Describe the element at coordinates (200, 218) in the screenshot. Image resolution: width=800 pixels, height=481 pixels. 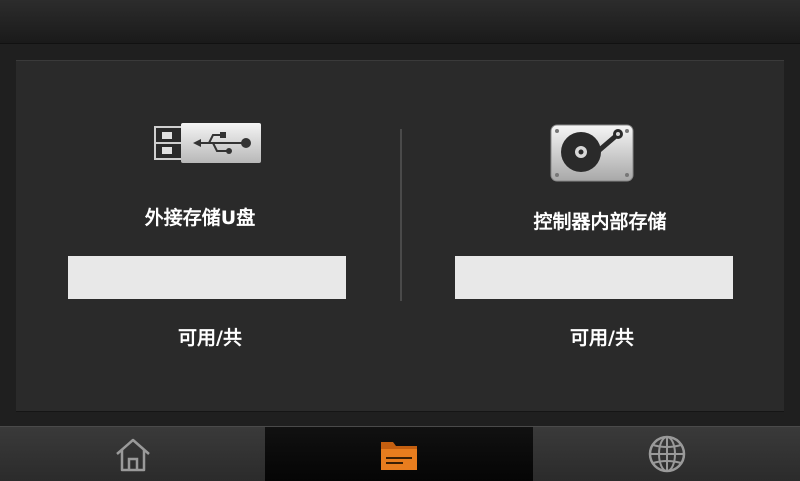
I see `usb-storage-title: 外接存储U盘` at that location.